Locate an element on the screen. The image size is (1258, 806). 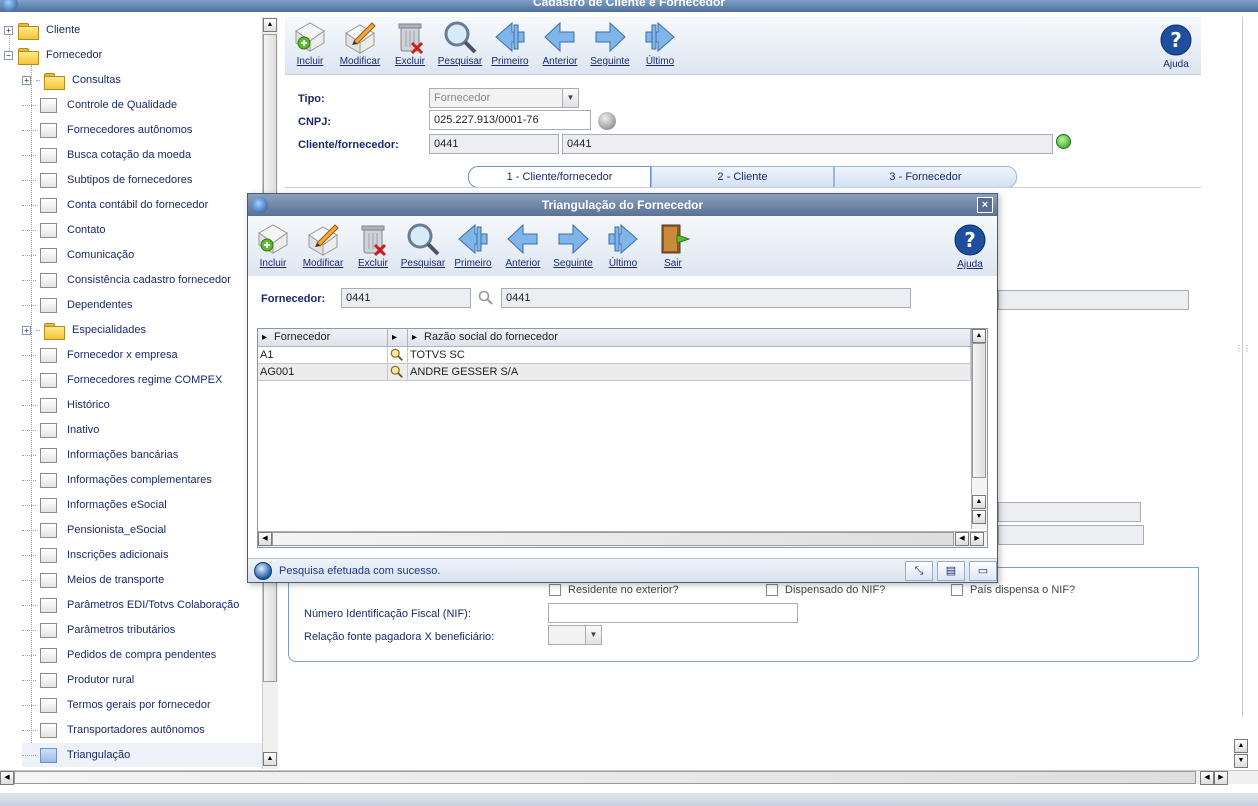
tree-node: + Especialidades is located at coordinates (142, 330).